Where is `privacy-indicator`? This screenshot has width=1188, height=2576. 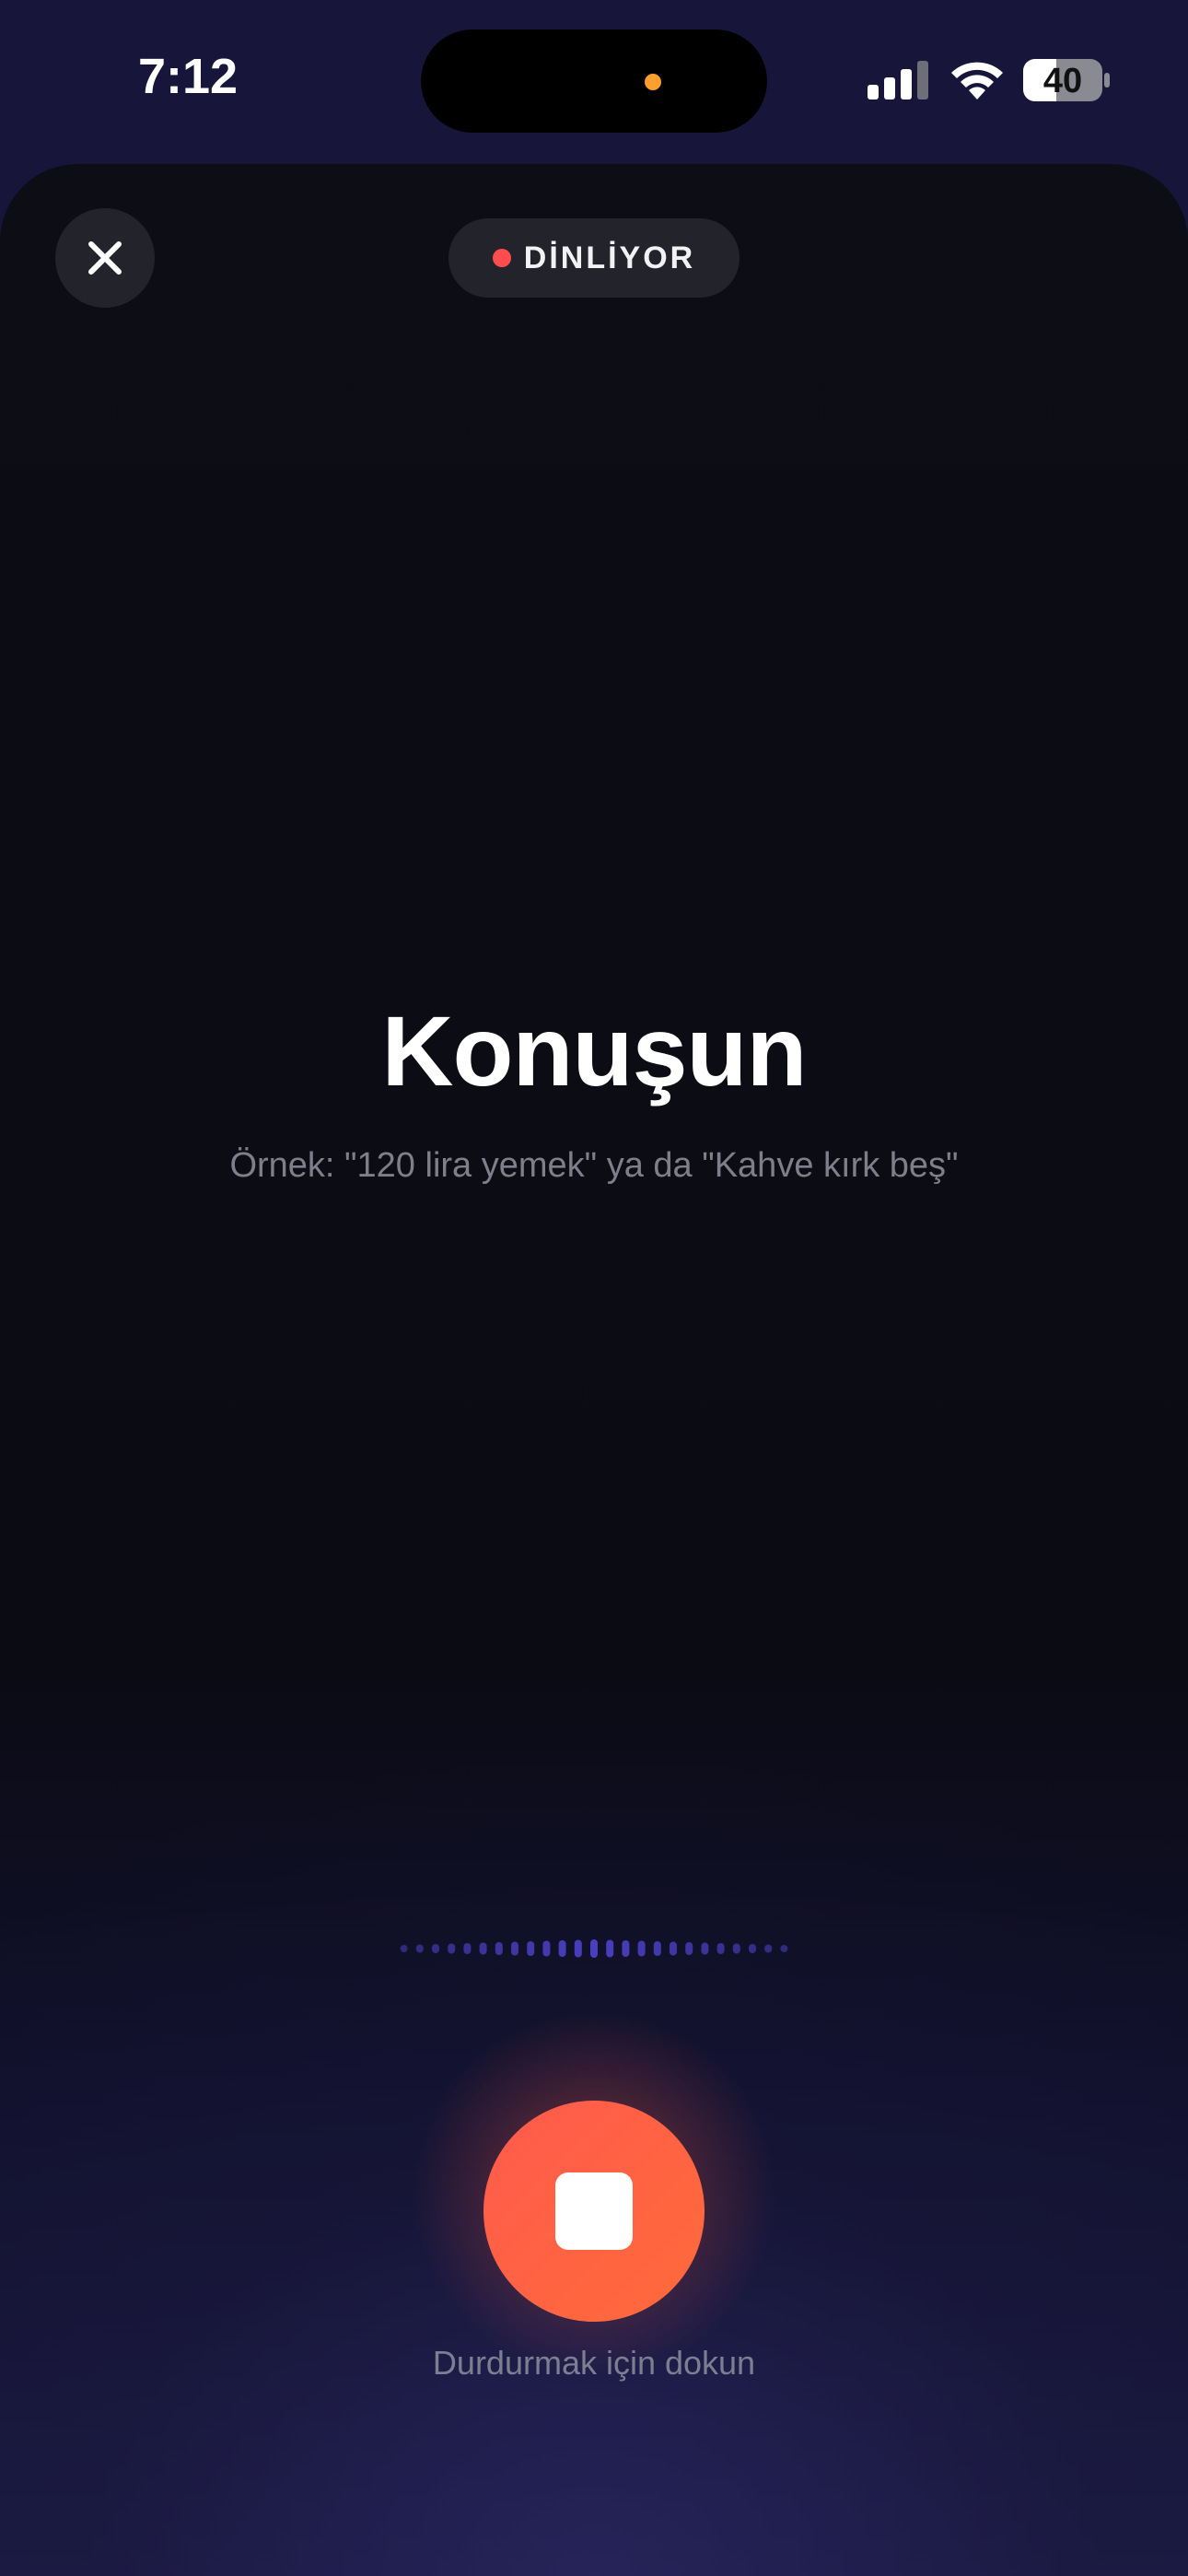
privacy-indicator is located at coordinates (653, 82).